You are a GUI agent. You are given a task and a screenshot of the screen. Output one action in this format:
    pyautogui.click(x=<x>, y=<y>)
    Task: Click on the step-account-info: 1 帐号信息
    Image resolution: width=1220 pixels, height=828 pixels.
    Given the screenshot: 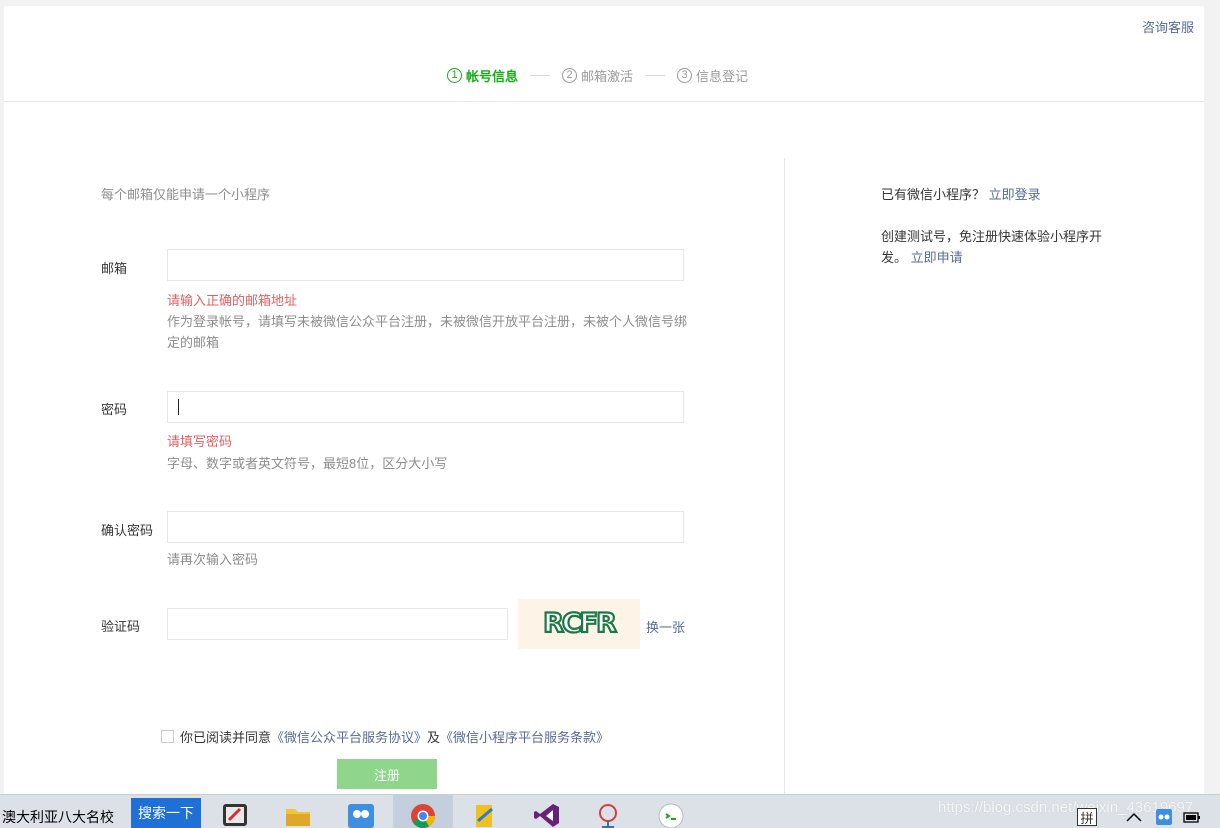 What is the action you would take?
    pyautogui.click(x=482, y=75)
    